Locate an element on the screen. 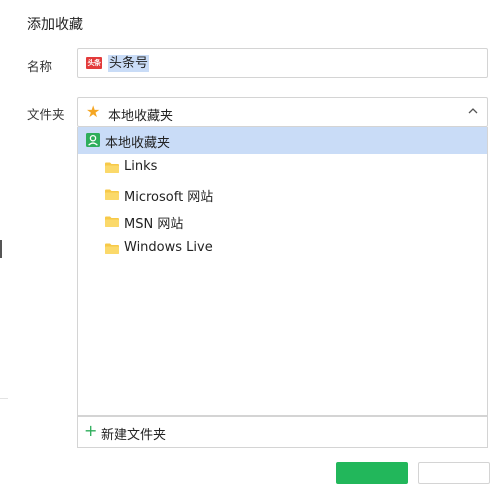 This screenshot has height=484, width=492. dialog-title: 添加收藏 is located at coordinates (55, 25).